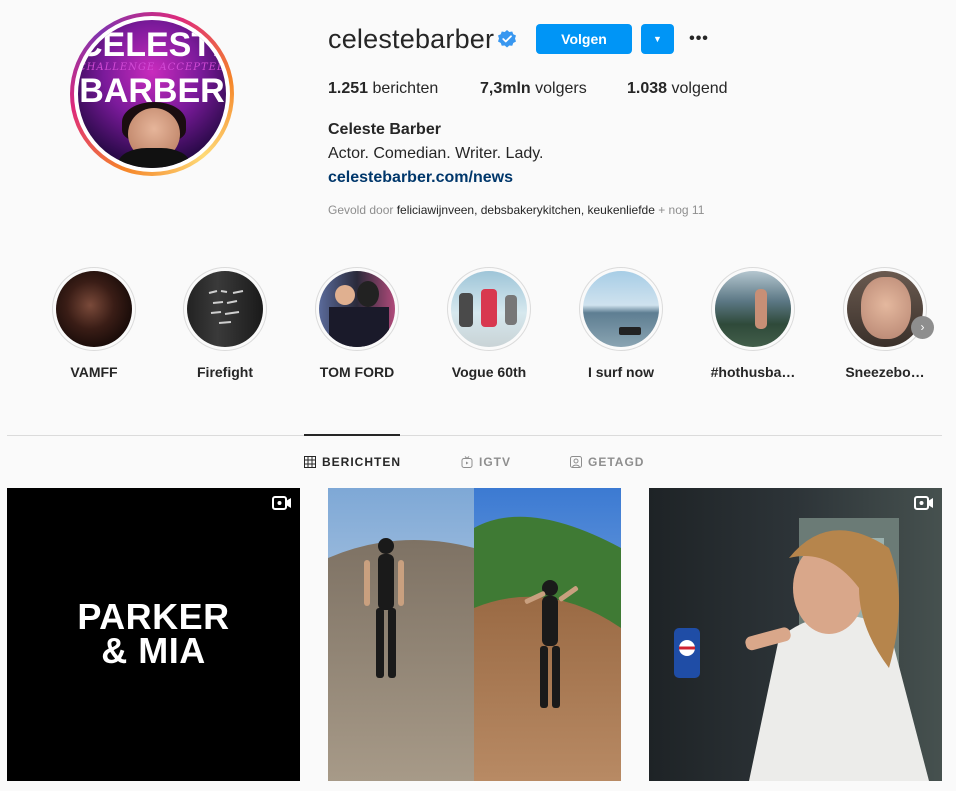  I want to click on ellipsis-icon: •••, so click(699, 38).